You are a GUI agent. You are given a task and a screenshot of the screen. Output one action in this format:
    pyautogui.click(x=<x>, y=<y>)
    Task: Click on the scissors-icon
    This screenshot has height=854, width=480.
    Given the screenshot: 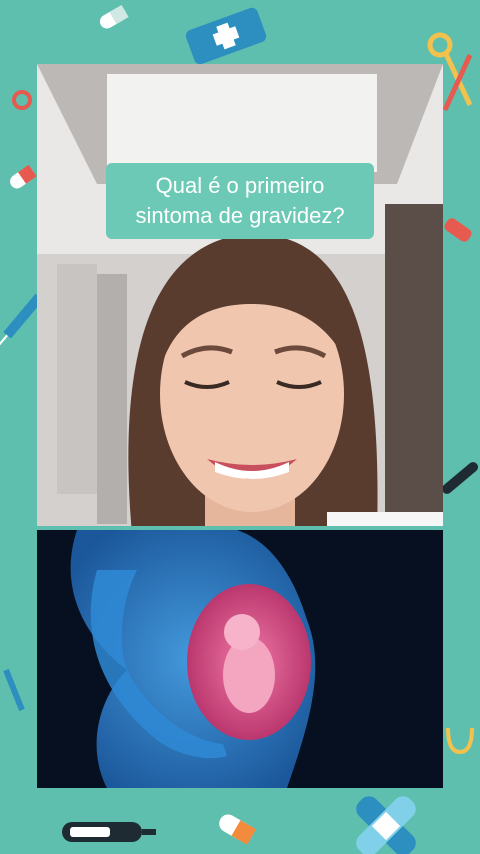 What is the action you would take?
    pyautogui.click(x=22, y=100)
    